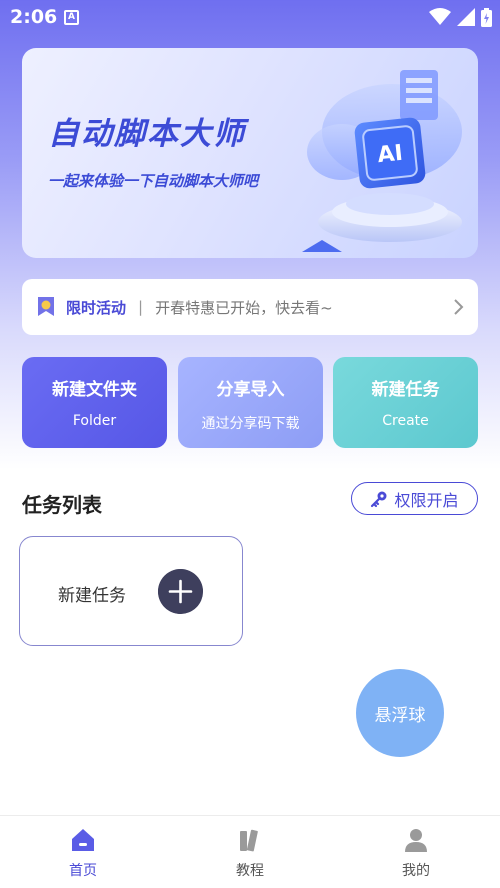 This screenshot has height=888, width=500. Describe the element at coordinates (250, 390) in the screenshot. I see `share-import-title: 分享导入` at that location.